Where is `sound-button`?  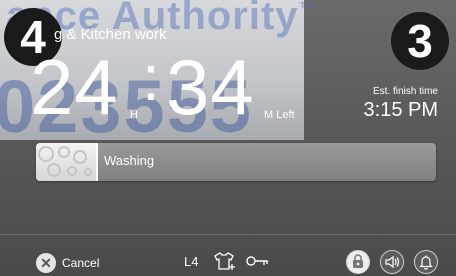
sound-button is located at coordinates (392, 262).